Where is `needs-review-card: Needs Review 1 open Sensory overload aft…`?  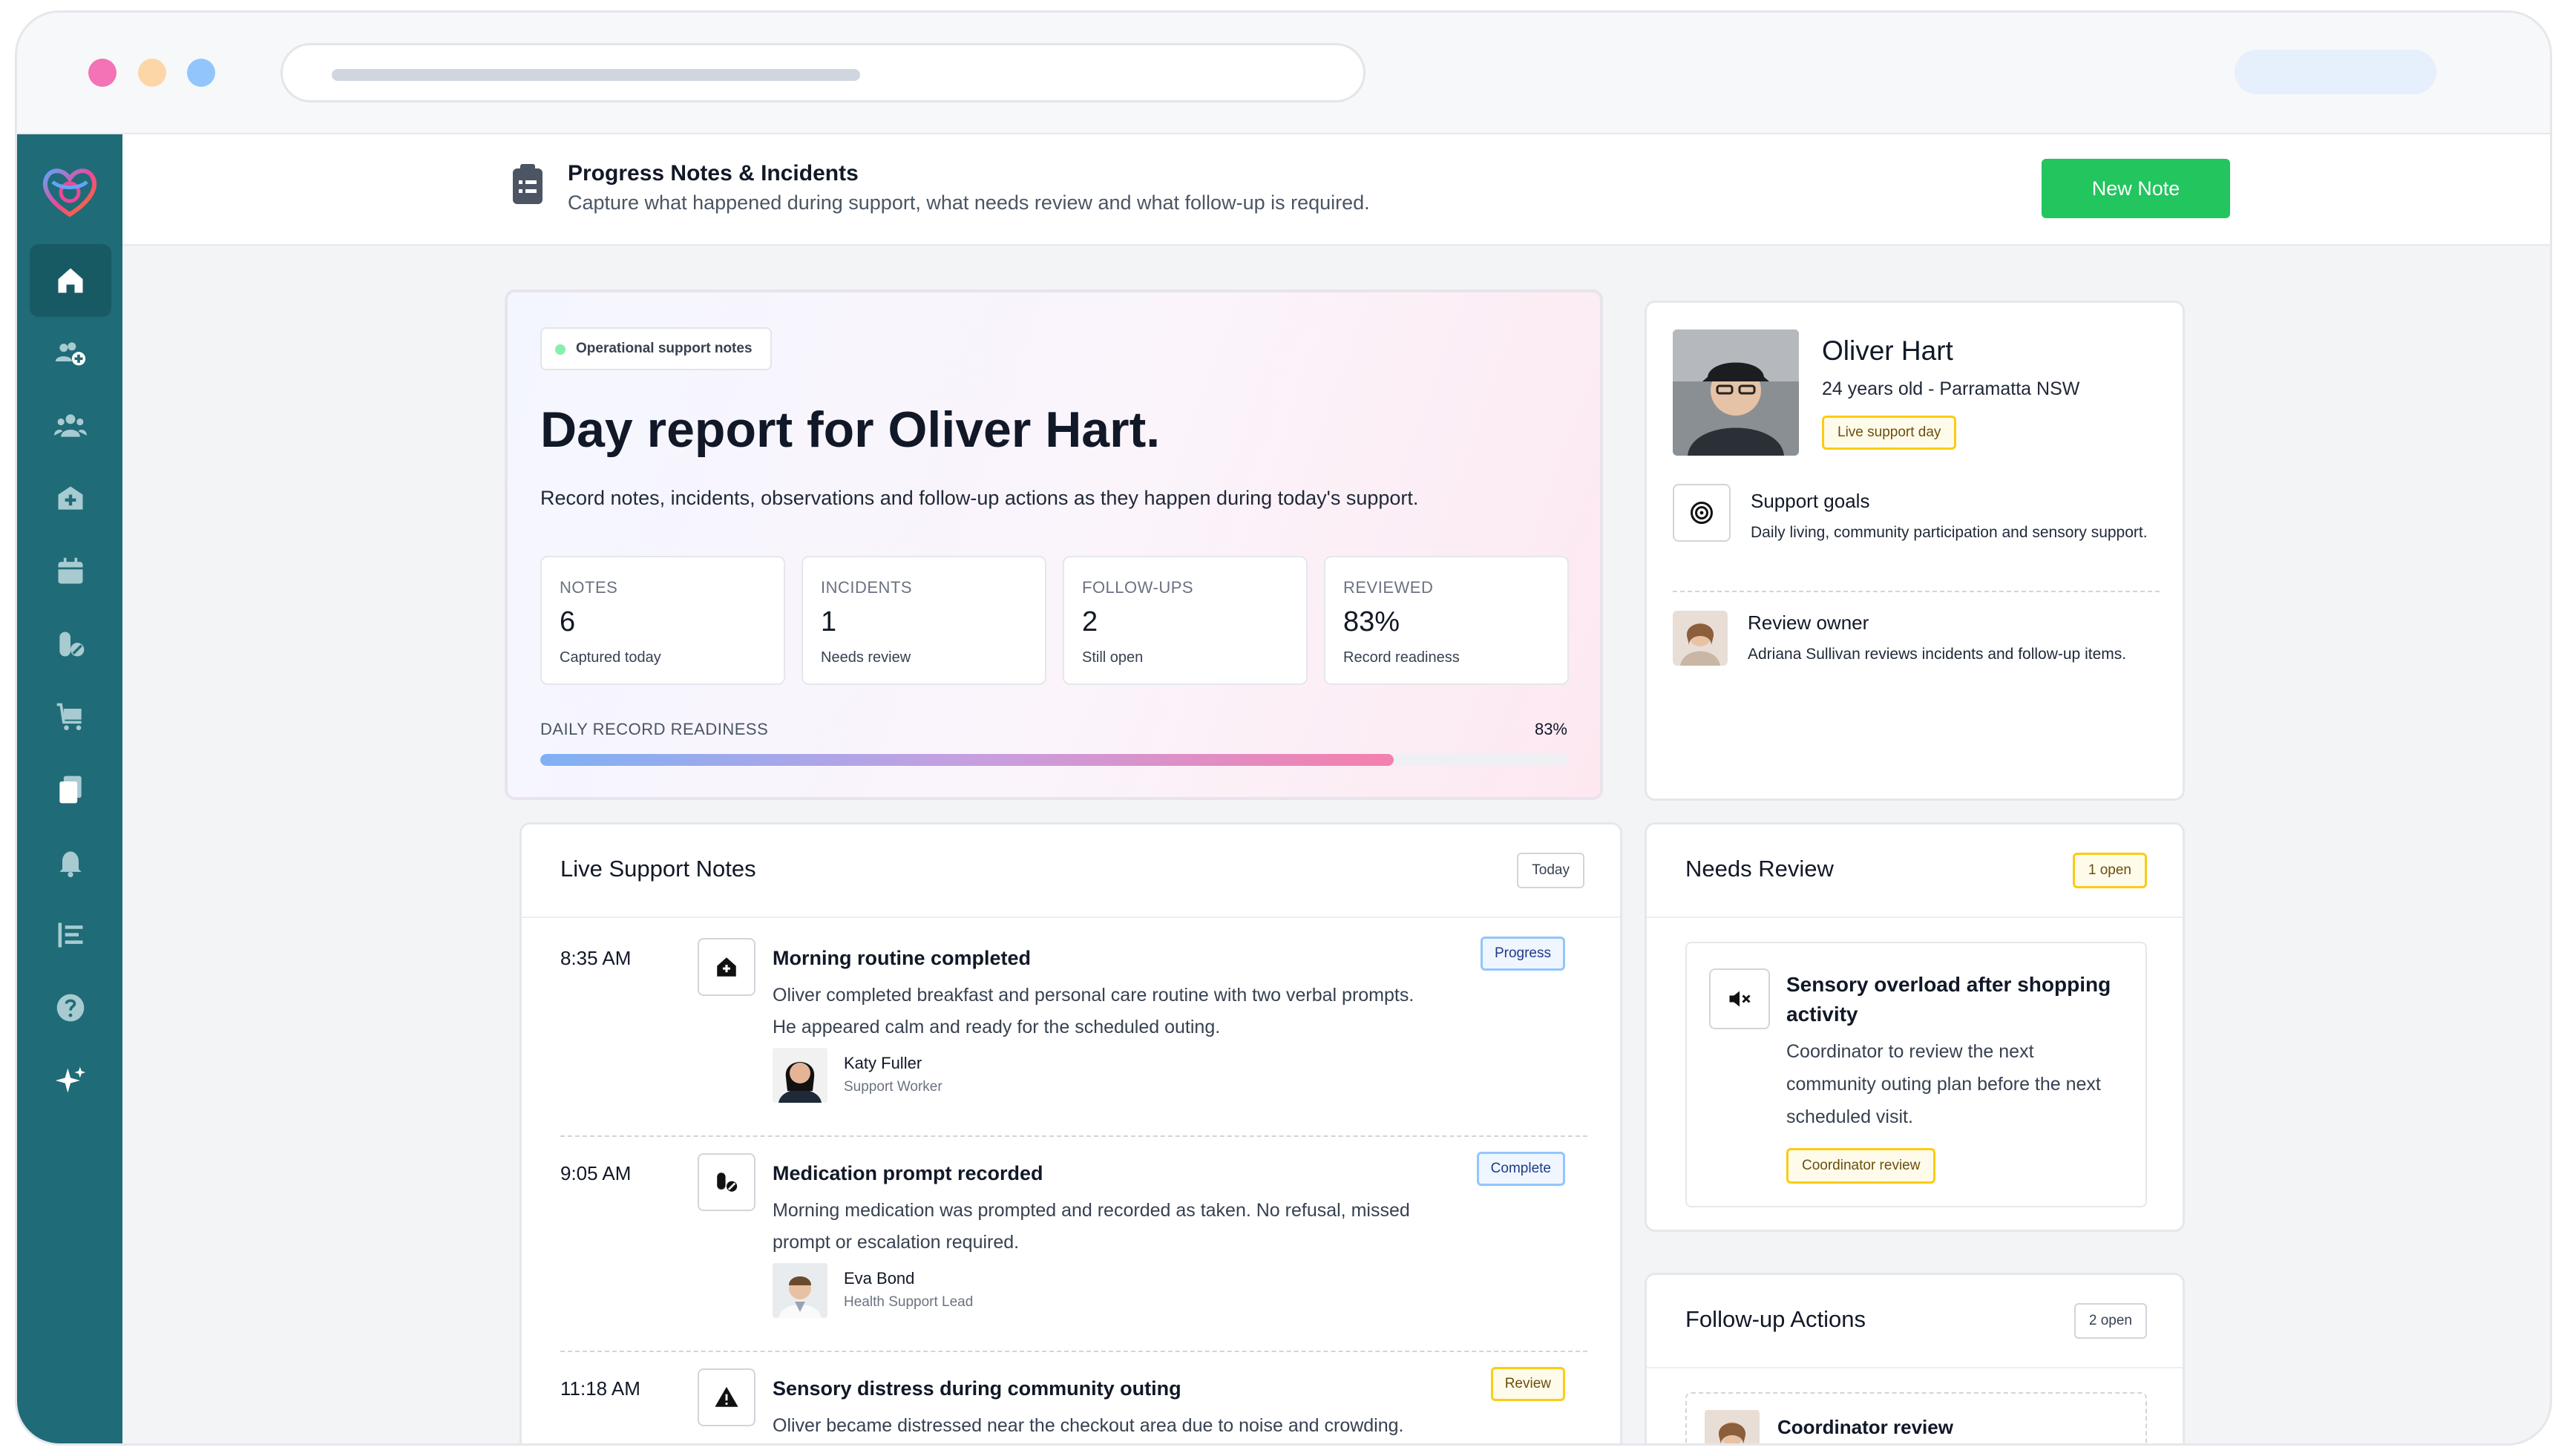
needs-review-card: Needs Review 1 open Sensory overload aft… is located at coordinates (1915, 1027).